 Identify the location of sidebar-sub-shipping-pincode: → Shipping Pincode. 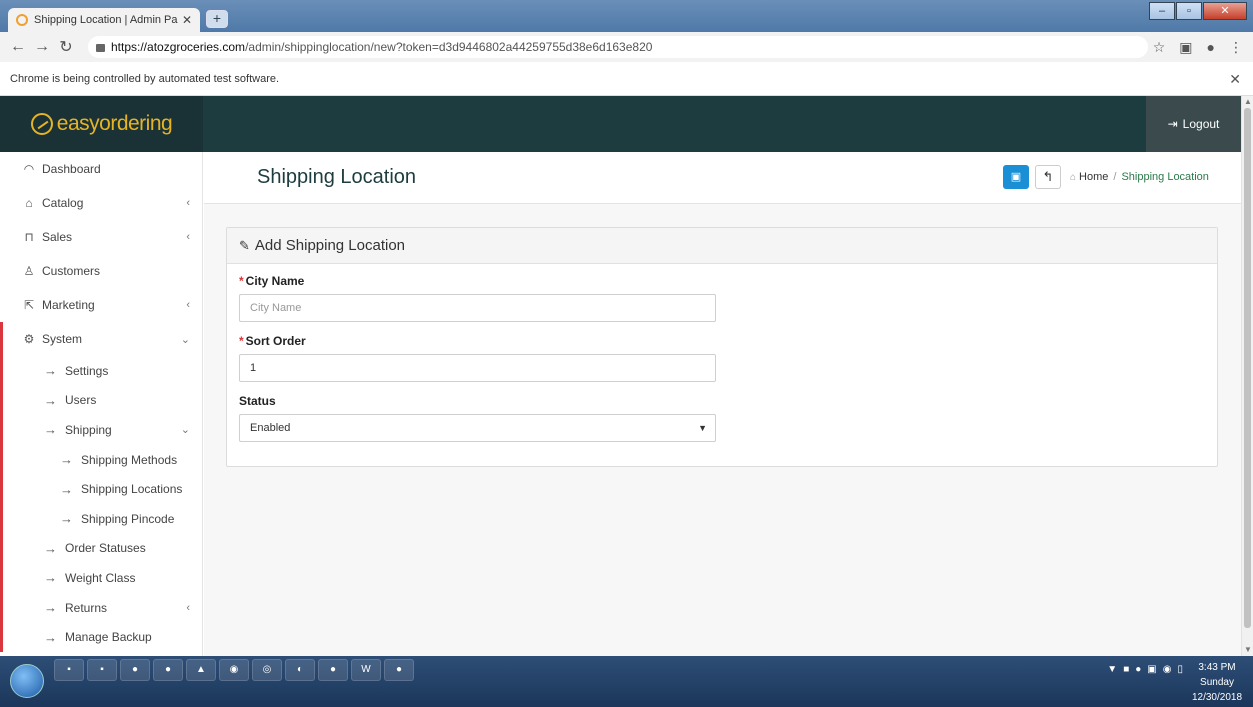
(102, 519).